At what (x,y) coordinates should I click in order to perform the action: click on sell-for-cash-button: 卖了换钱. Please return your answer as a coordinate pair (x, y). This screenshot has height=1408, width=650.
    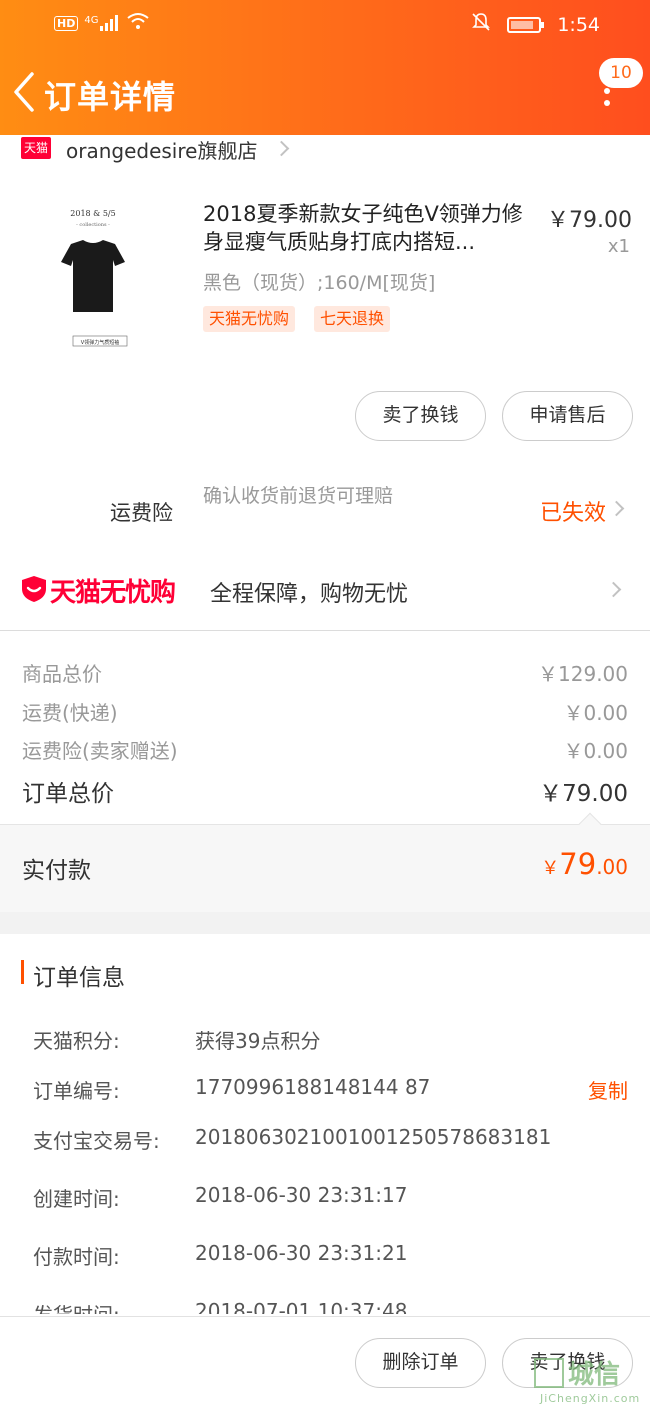
    Looking at the image, I should click on (420, 416).